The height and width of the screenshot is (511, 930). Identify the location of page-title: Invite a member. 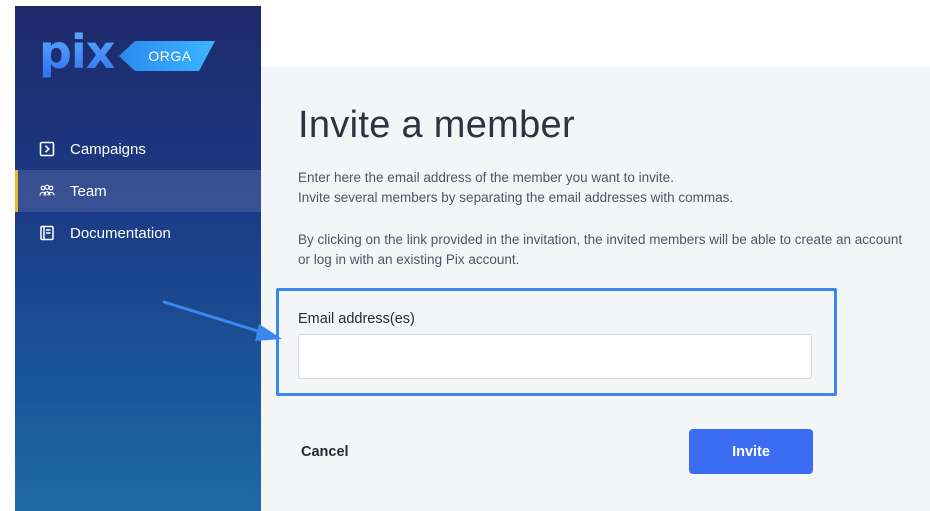
(436, 125).